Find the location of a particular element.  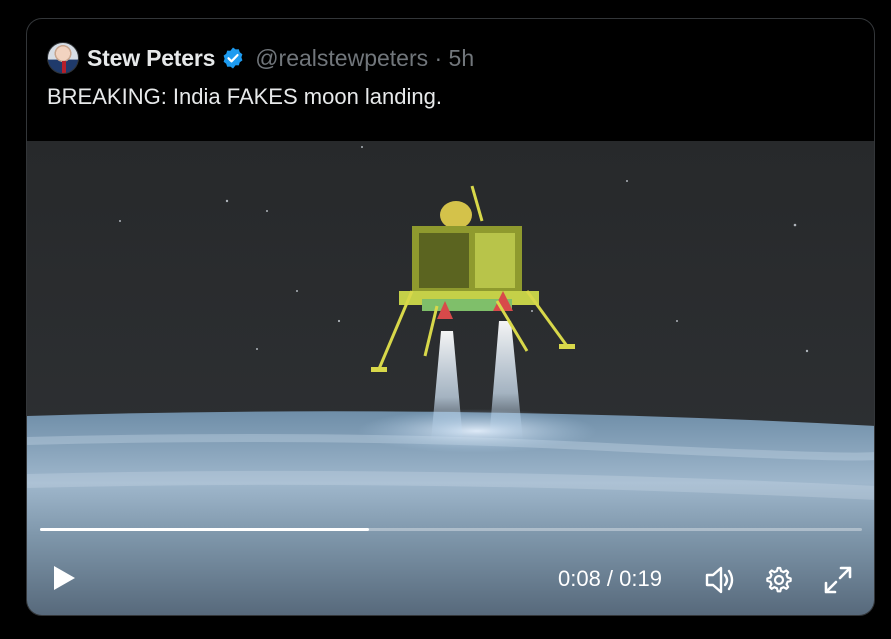

author-name: Stew Peters is located at coordinates (151, 58).